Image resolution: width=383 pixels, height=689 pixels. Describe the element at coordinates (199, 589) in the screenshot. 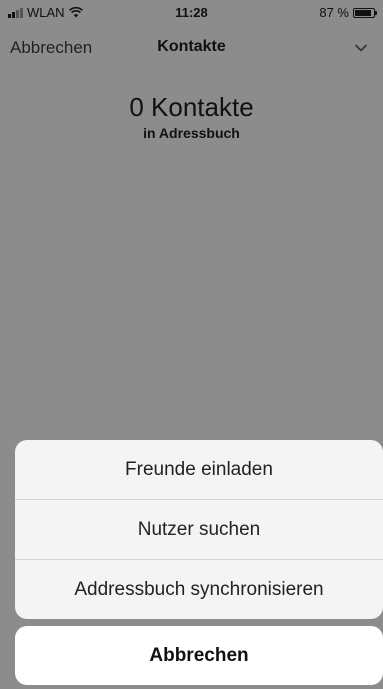

I see `sync-addressbook-button: Addressbuch synchronisieren` at that location.